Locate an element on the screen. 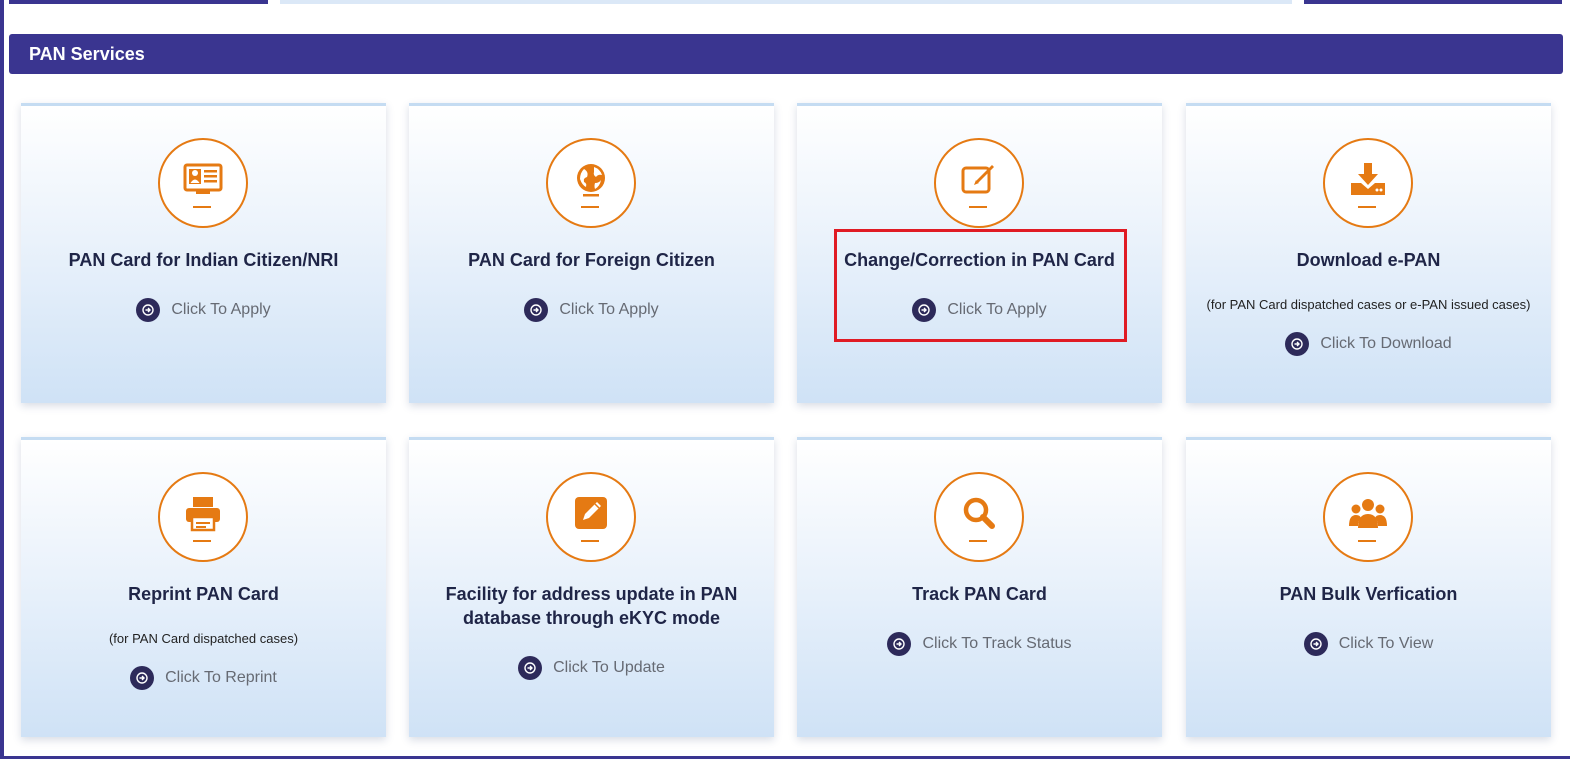  track-status-link: Click To Track Status is located at coordinates (979, 644).